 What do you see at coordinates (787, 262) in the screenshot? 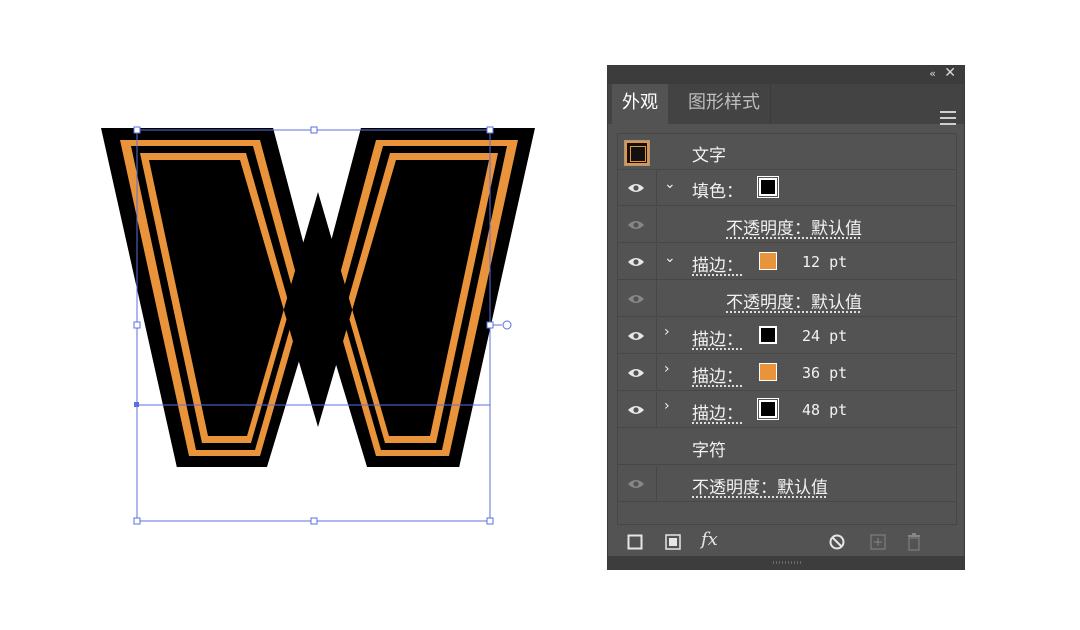
I see `appearance-row-stroke-12: ⌄ 描边： 12 pt` at bounding box center [787, 262].